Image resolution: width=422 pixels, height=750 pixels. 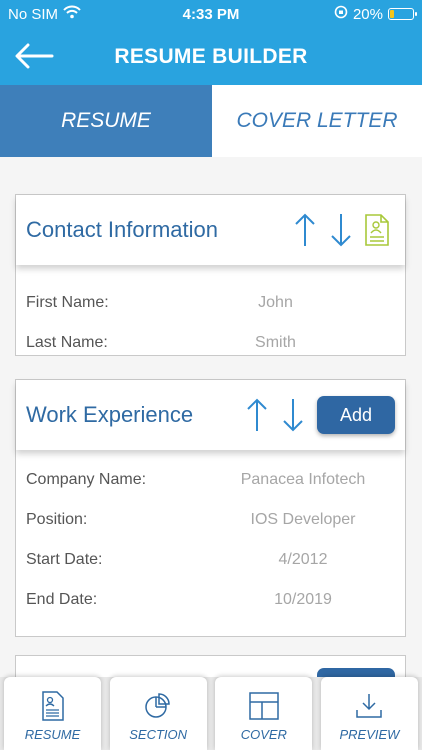 I want to click on bottom-nav-label: PREVIEW, so click(x=369, y=734).